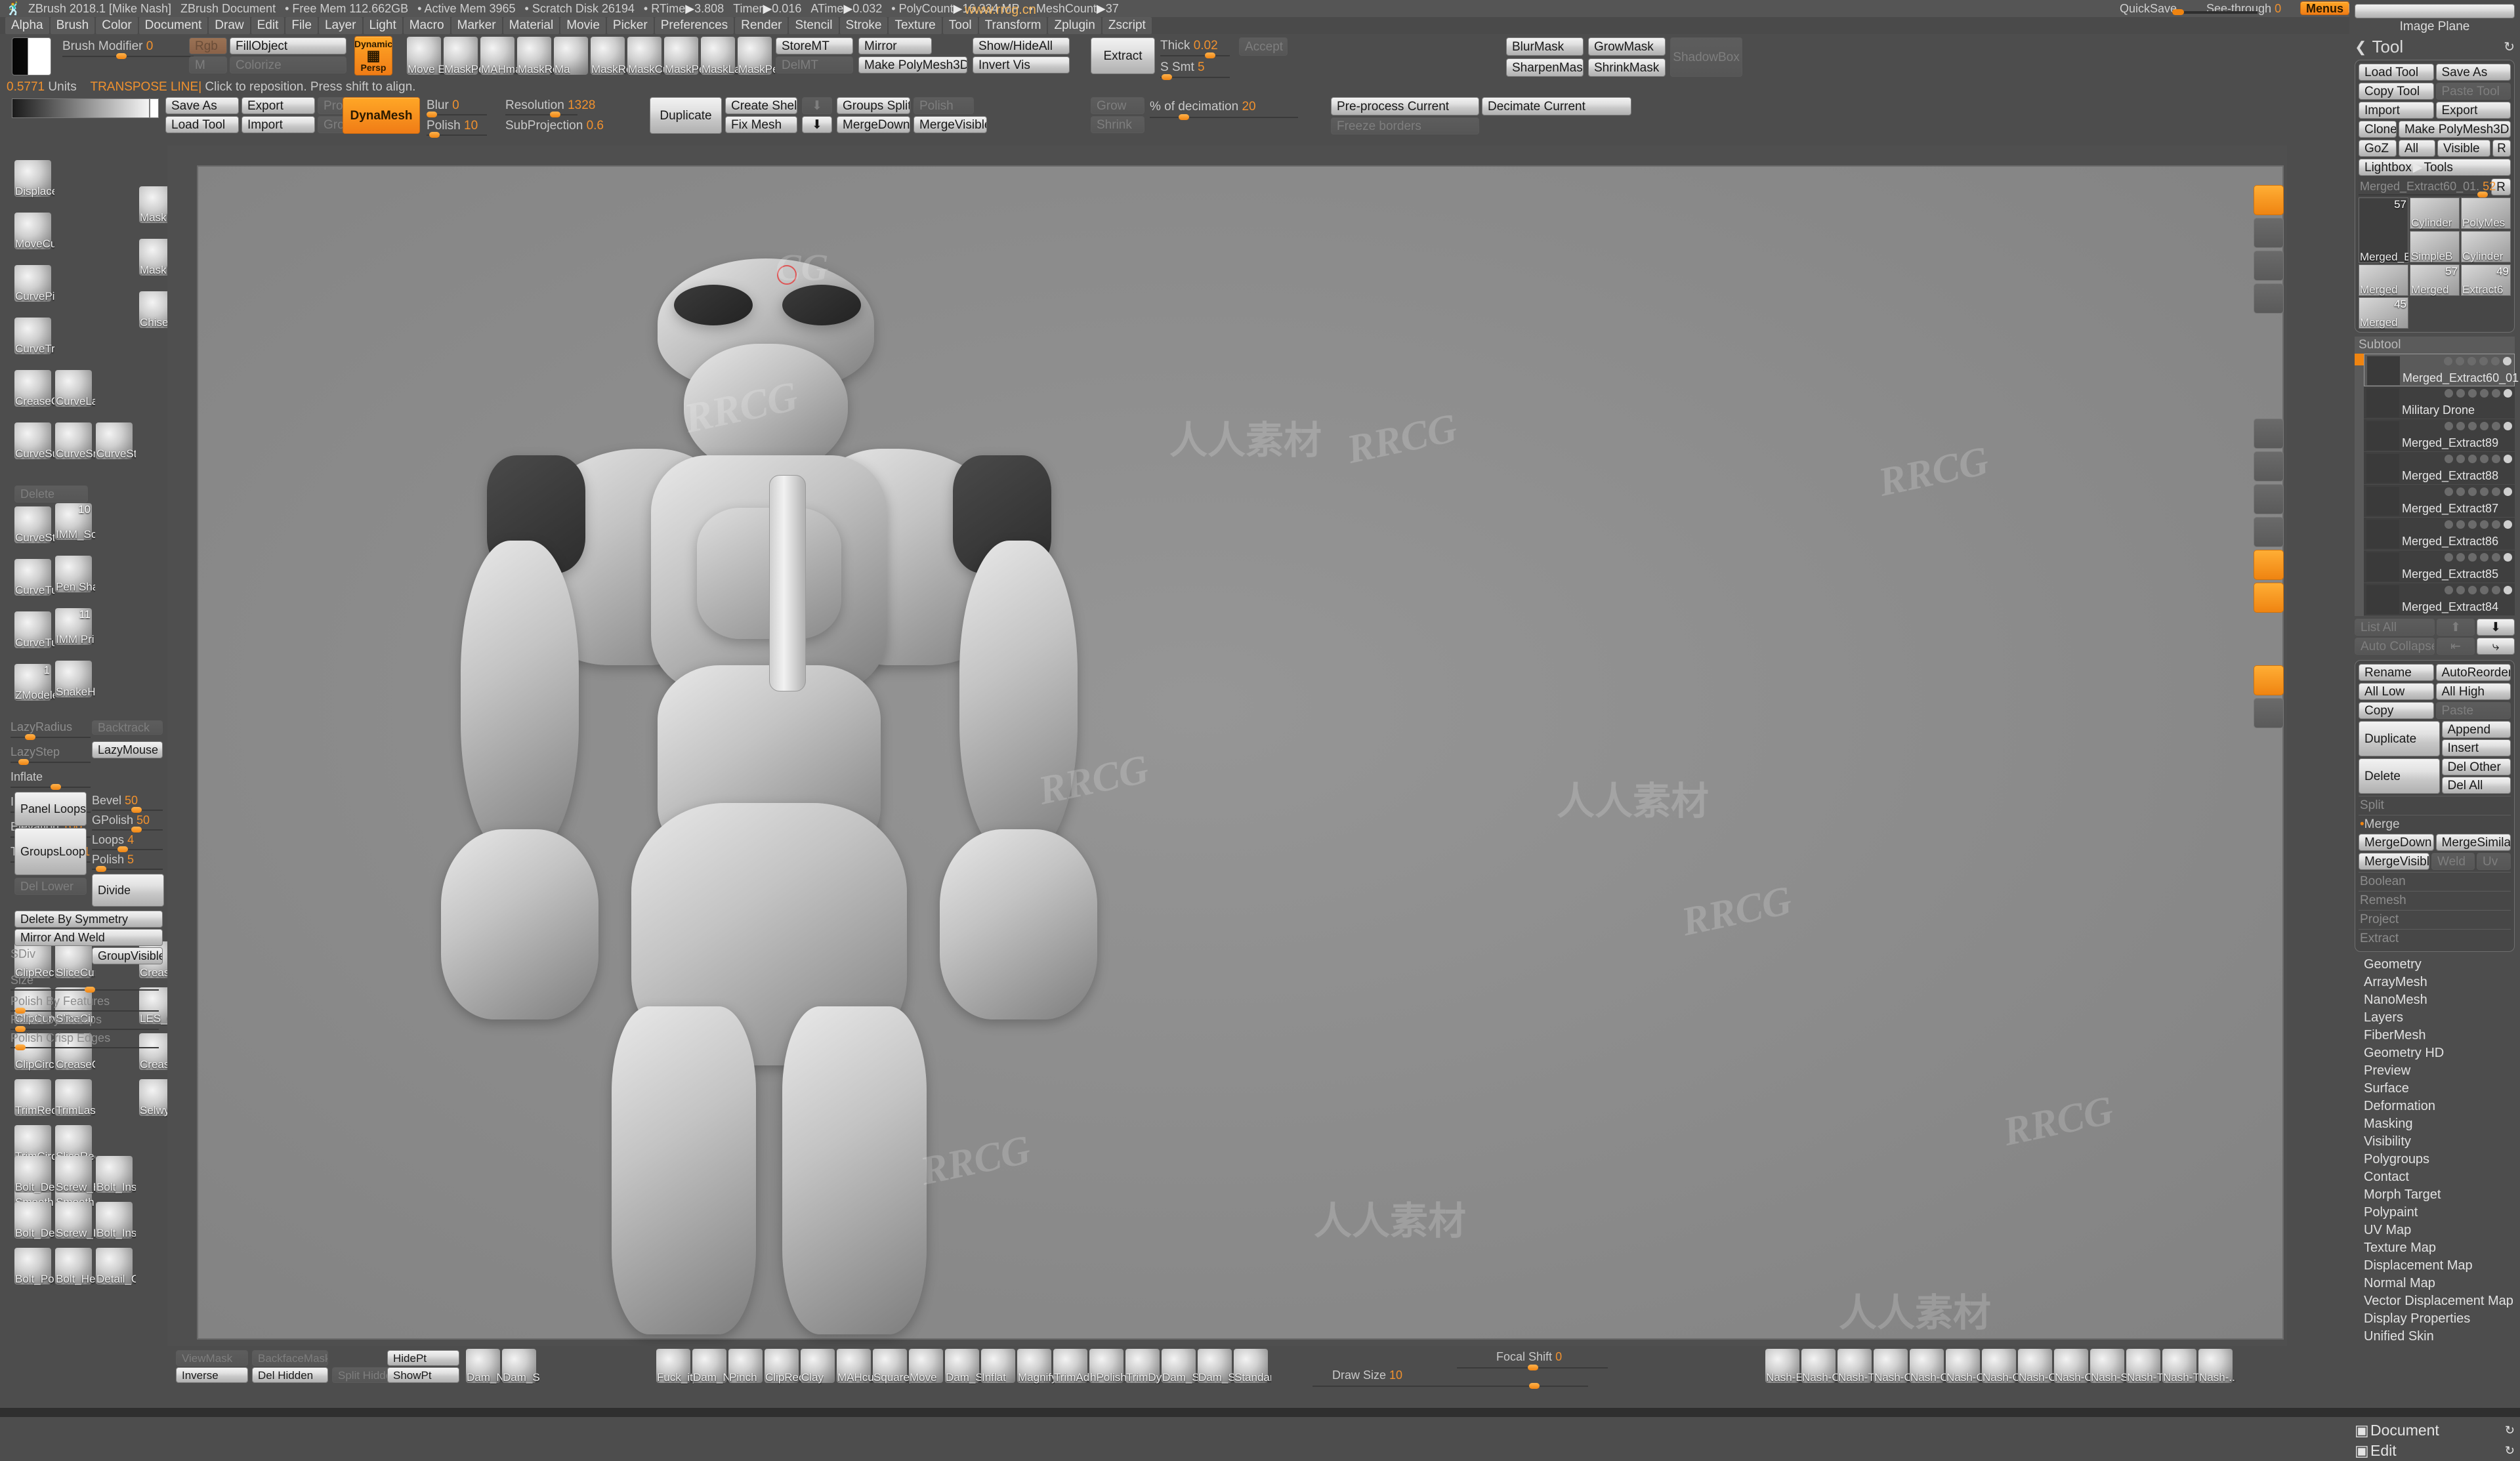  What do you see at coordinates (683, 56) in the screenshot?
I see `shelf-icon-7: MaskPen` at bounding box center [683, 56].